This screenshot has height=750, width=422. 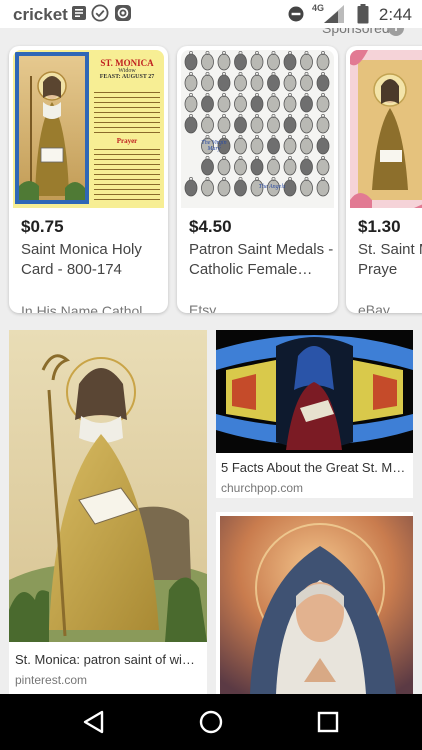 What do you see at coordinates (379, 226) in the screenshot?
I see `card-price: $1.30` at bounding box center [379, 226].